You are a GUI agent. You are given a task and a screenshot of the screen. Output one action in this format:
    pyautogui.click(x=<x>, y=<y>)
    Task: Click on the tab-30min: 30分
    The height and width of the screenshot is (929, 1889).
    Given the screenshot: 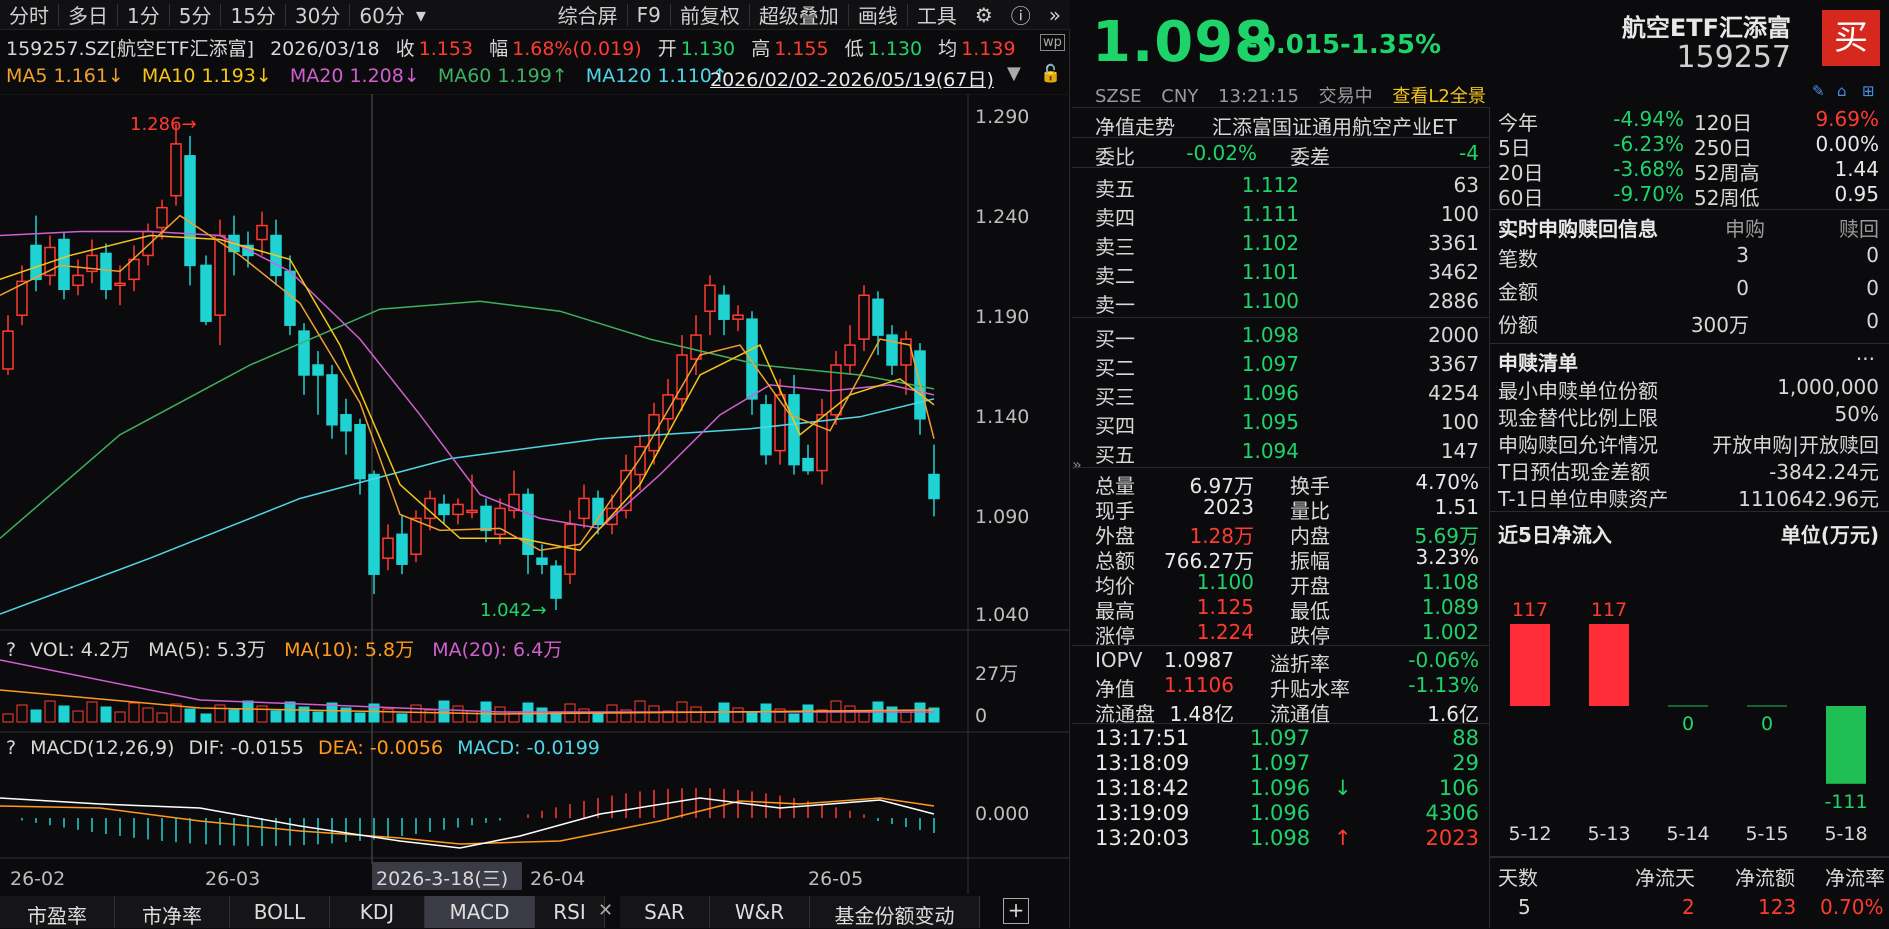 What is the action you would take?
    pyautogui.click(x=317, y=14)
    